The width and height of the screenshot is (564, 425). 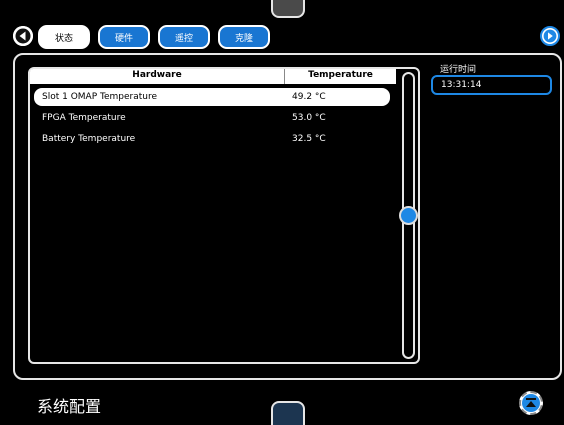 What do you see at coordinates (184, 37) in the screenshot?
I see `tab-remote: 遥控` at bounding box center [184, 37].